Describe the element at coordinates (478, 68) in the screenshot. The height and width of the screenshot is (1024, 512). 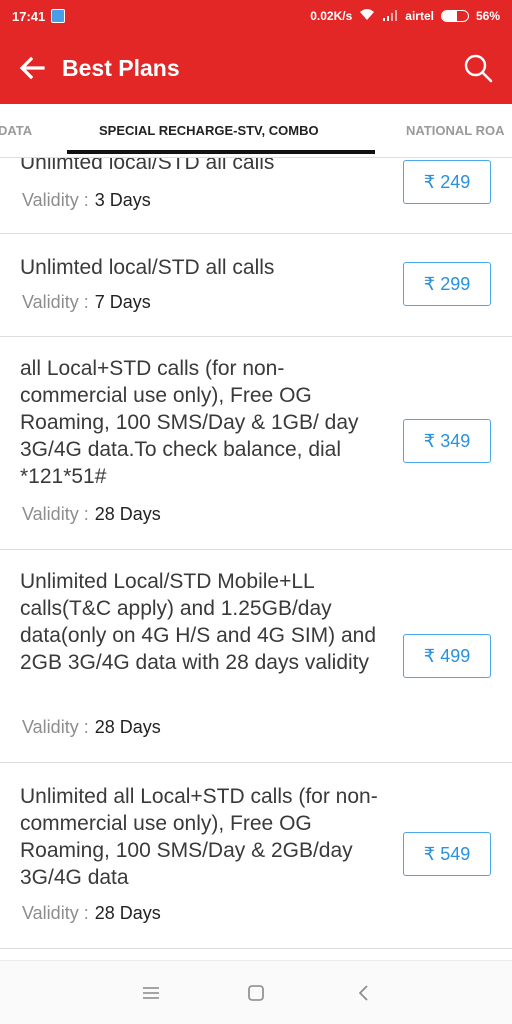
I see `search-icon` at that location.